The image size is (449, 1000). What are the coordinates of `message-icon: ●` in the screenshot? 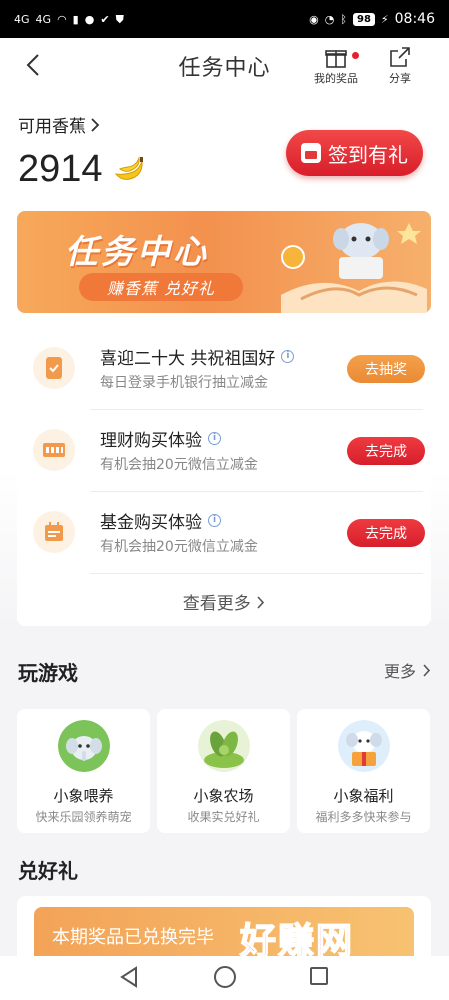 It's located at (89, 19).